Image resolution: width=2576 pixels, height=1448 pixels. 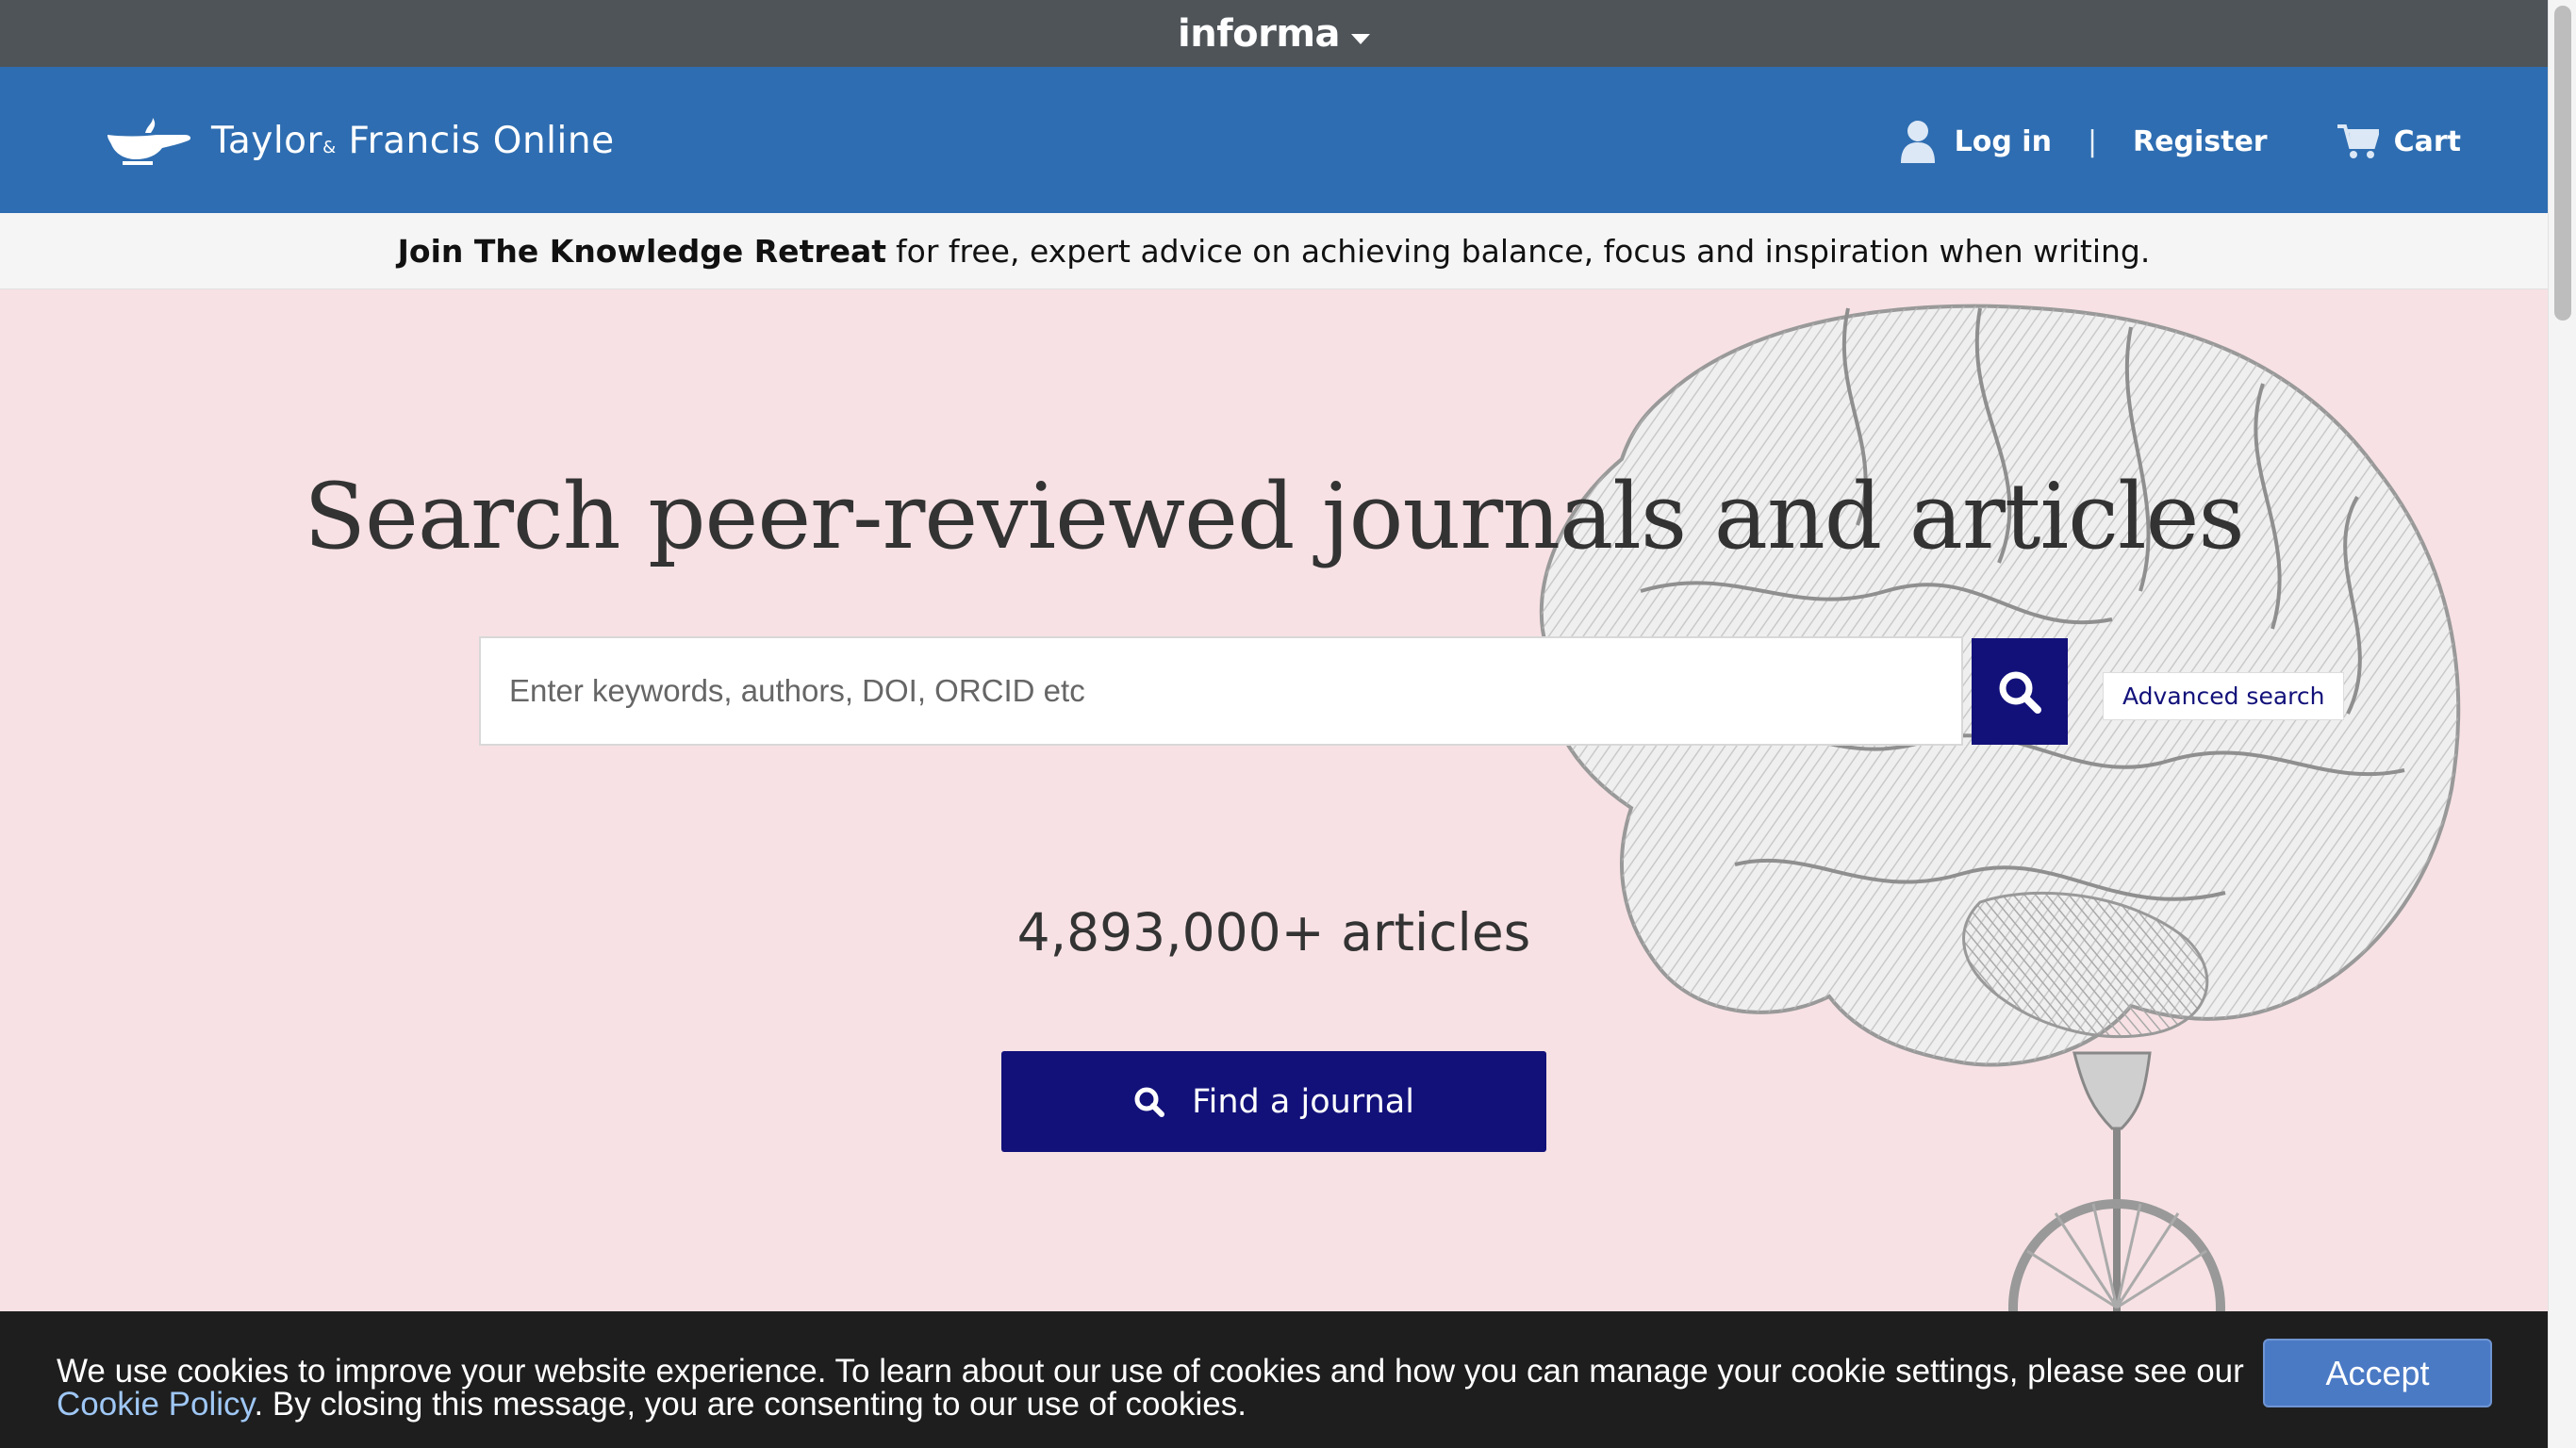 What do you see at coordinates (1360, 39) in the screenshot?
I see `chevron-down-icon` at bounding box center [1360, 39].